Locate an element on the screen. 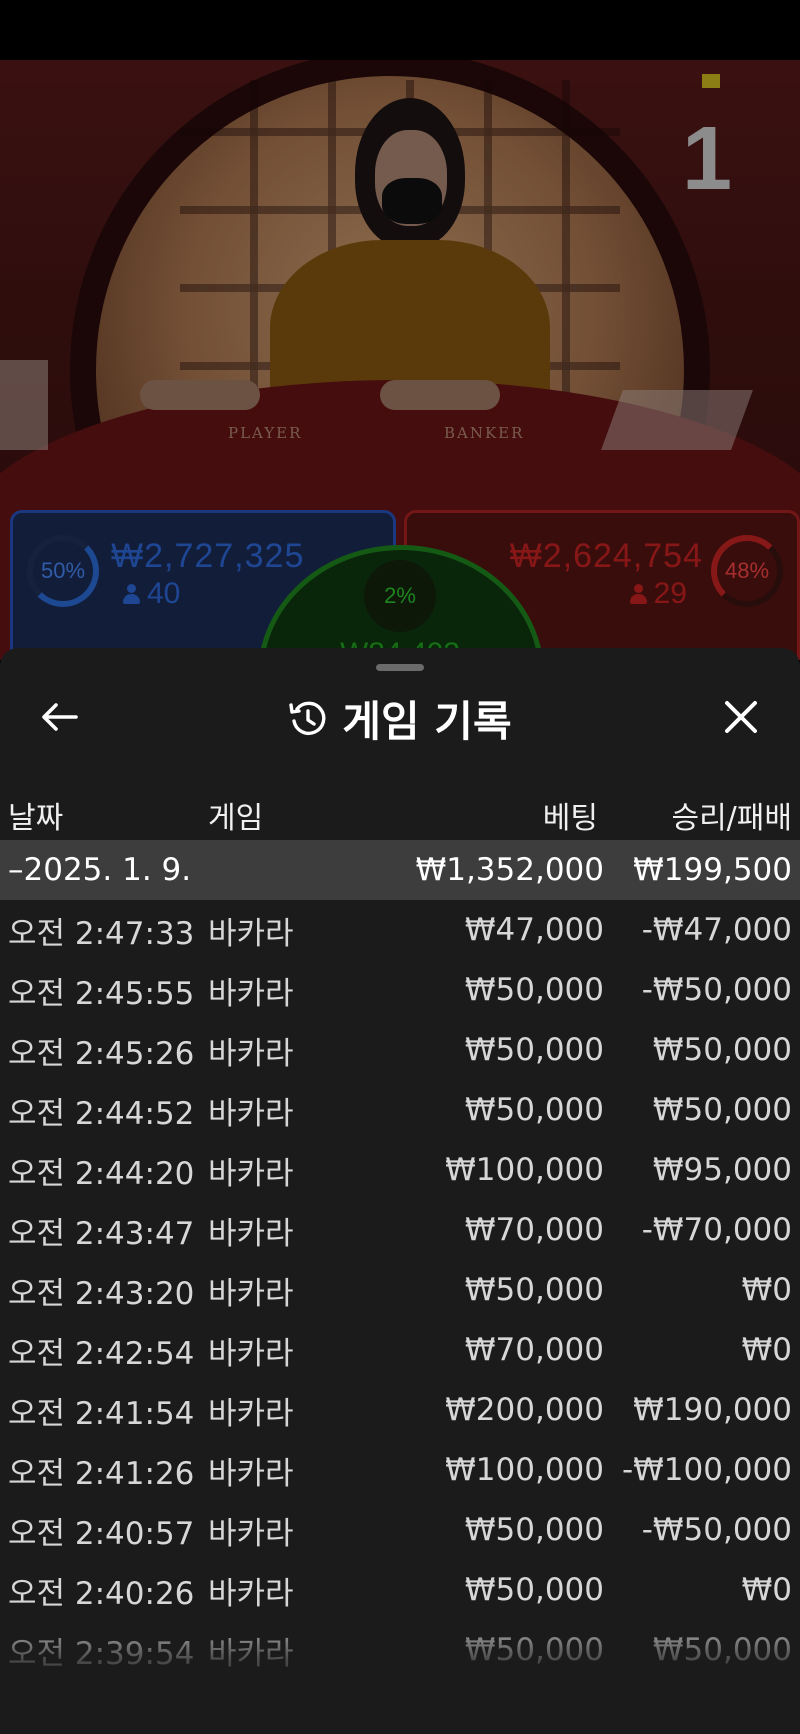 Image resolution: width=800 pixels, height=1734 pixels. row-time: 오전 2:44:52 is located at coordinates (101, 1113).